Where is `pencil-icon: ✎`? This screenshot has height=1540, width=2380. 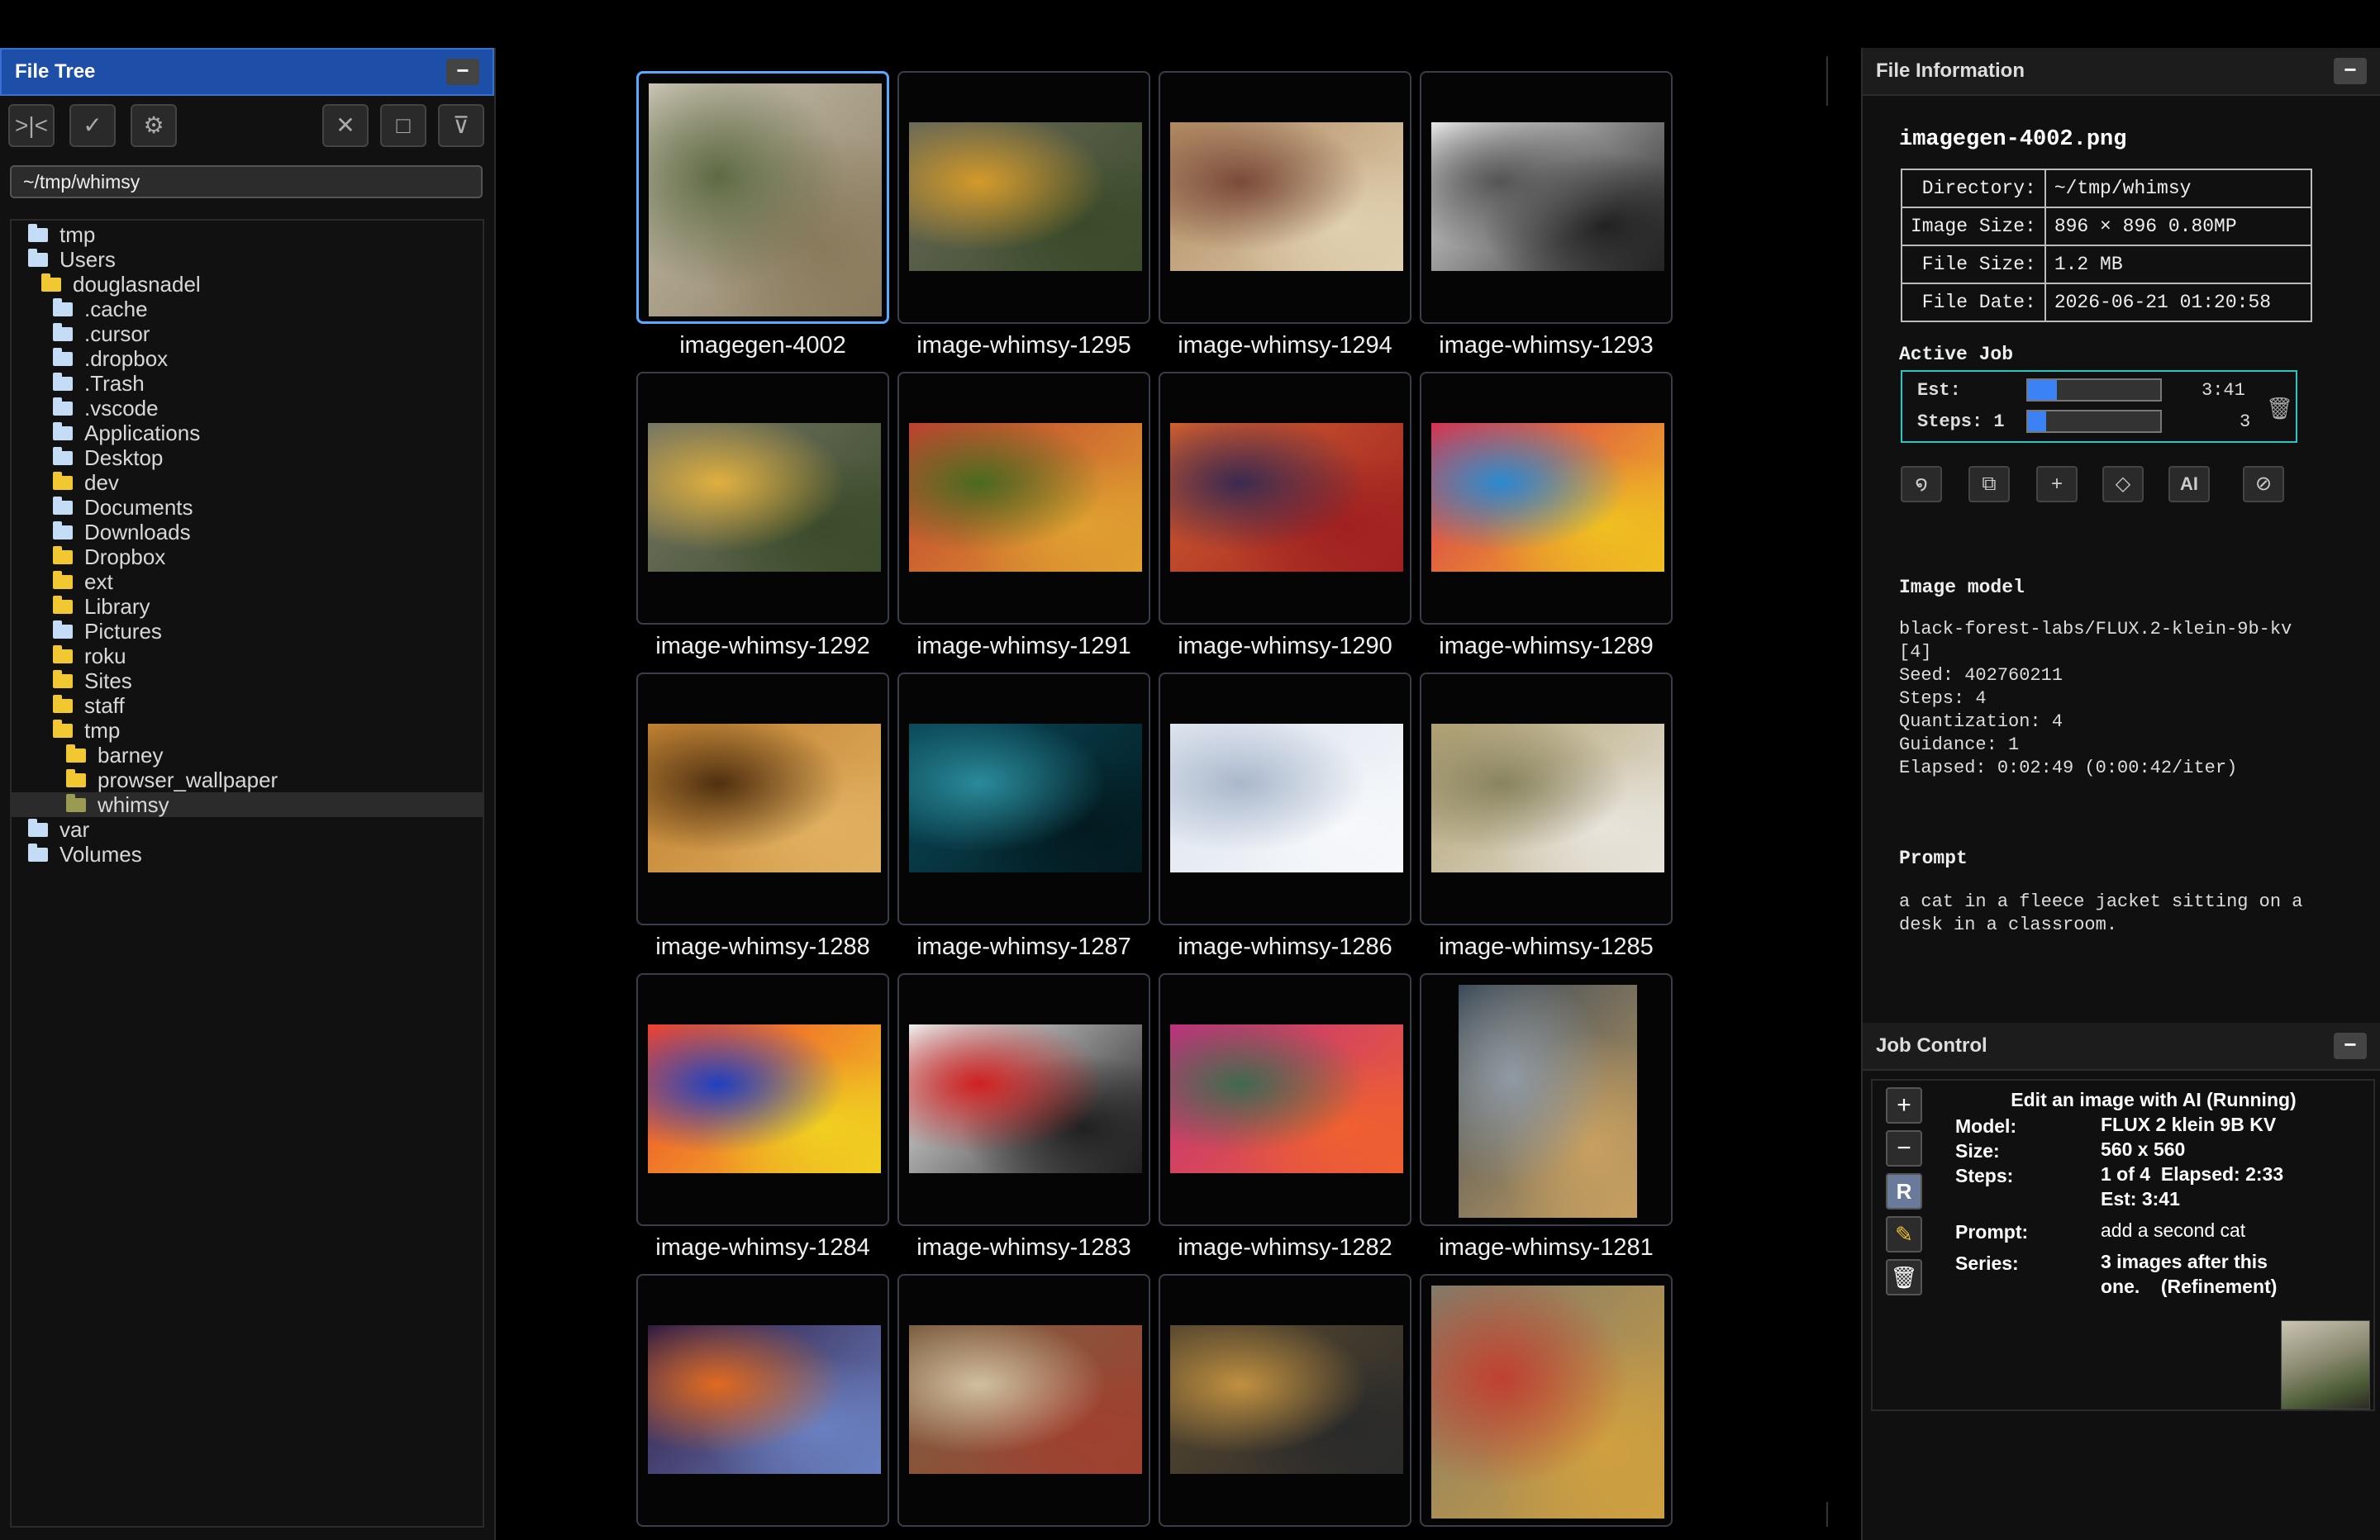 pencil-icon: ✎ is located at coordinates (1904, 1234).